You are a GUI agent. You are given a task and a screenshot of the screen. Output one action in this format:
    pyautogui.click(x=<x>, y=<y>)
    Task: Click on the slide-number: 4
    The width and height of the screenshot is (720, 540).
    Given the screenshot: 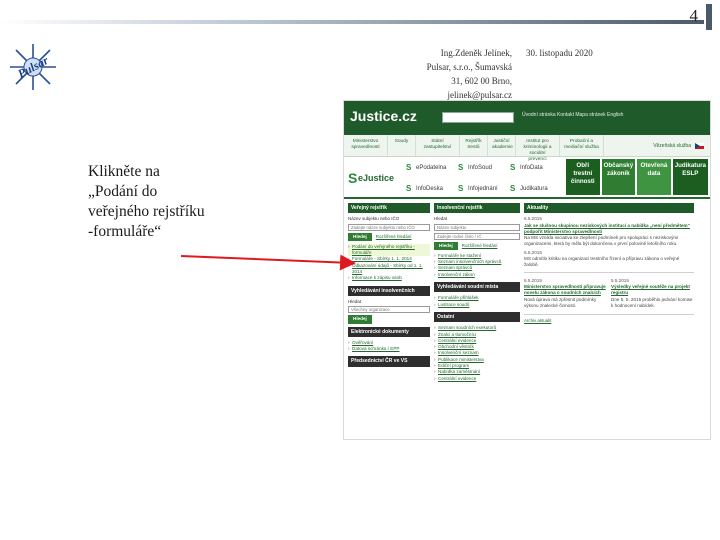 What is the action you would take?
    pyautogui.click(x=694, y=15)
    